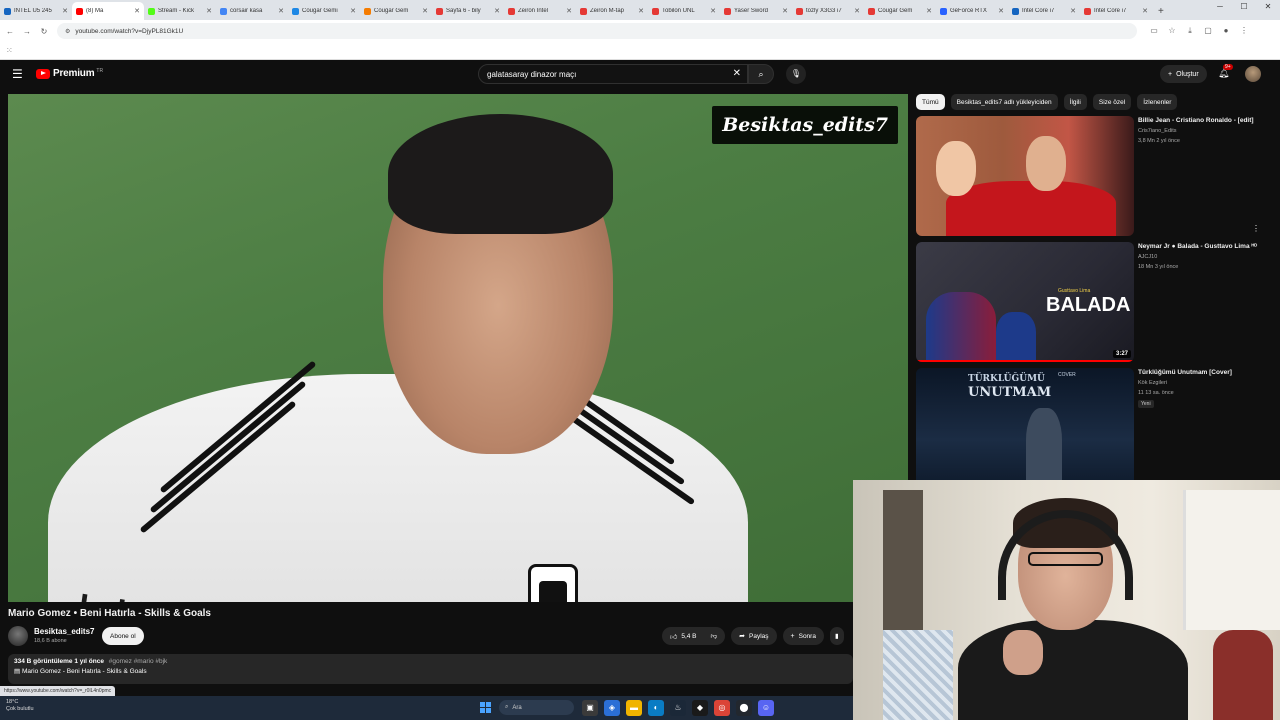  I want to click on account-avatar, so click(1253, 74).